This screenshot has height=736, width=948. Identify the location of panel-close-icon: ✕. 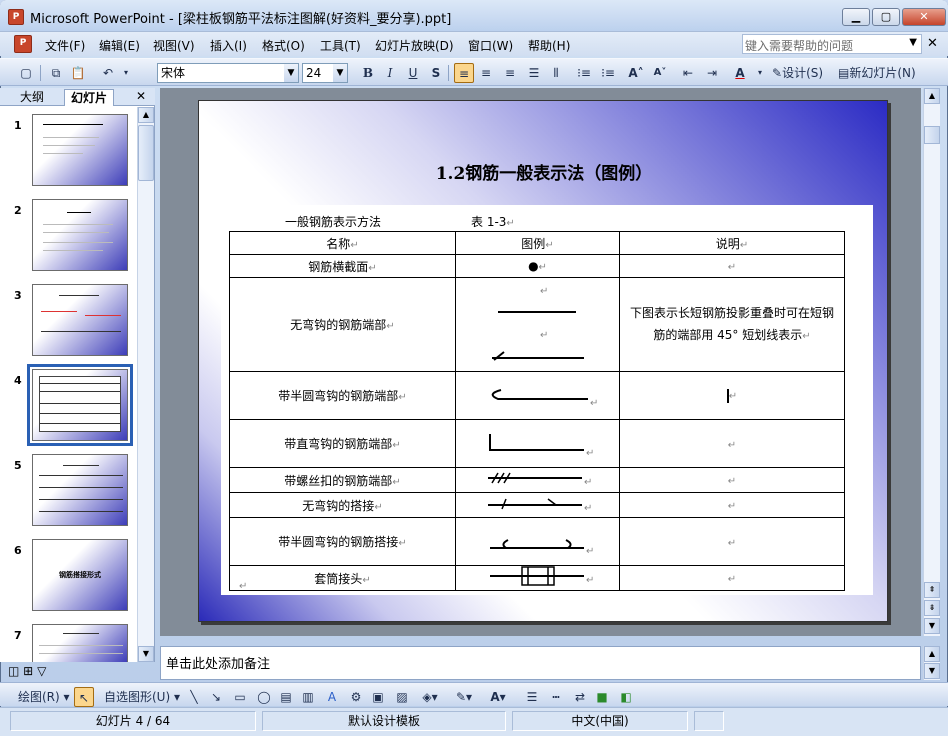
(141, 96).